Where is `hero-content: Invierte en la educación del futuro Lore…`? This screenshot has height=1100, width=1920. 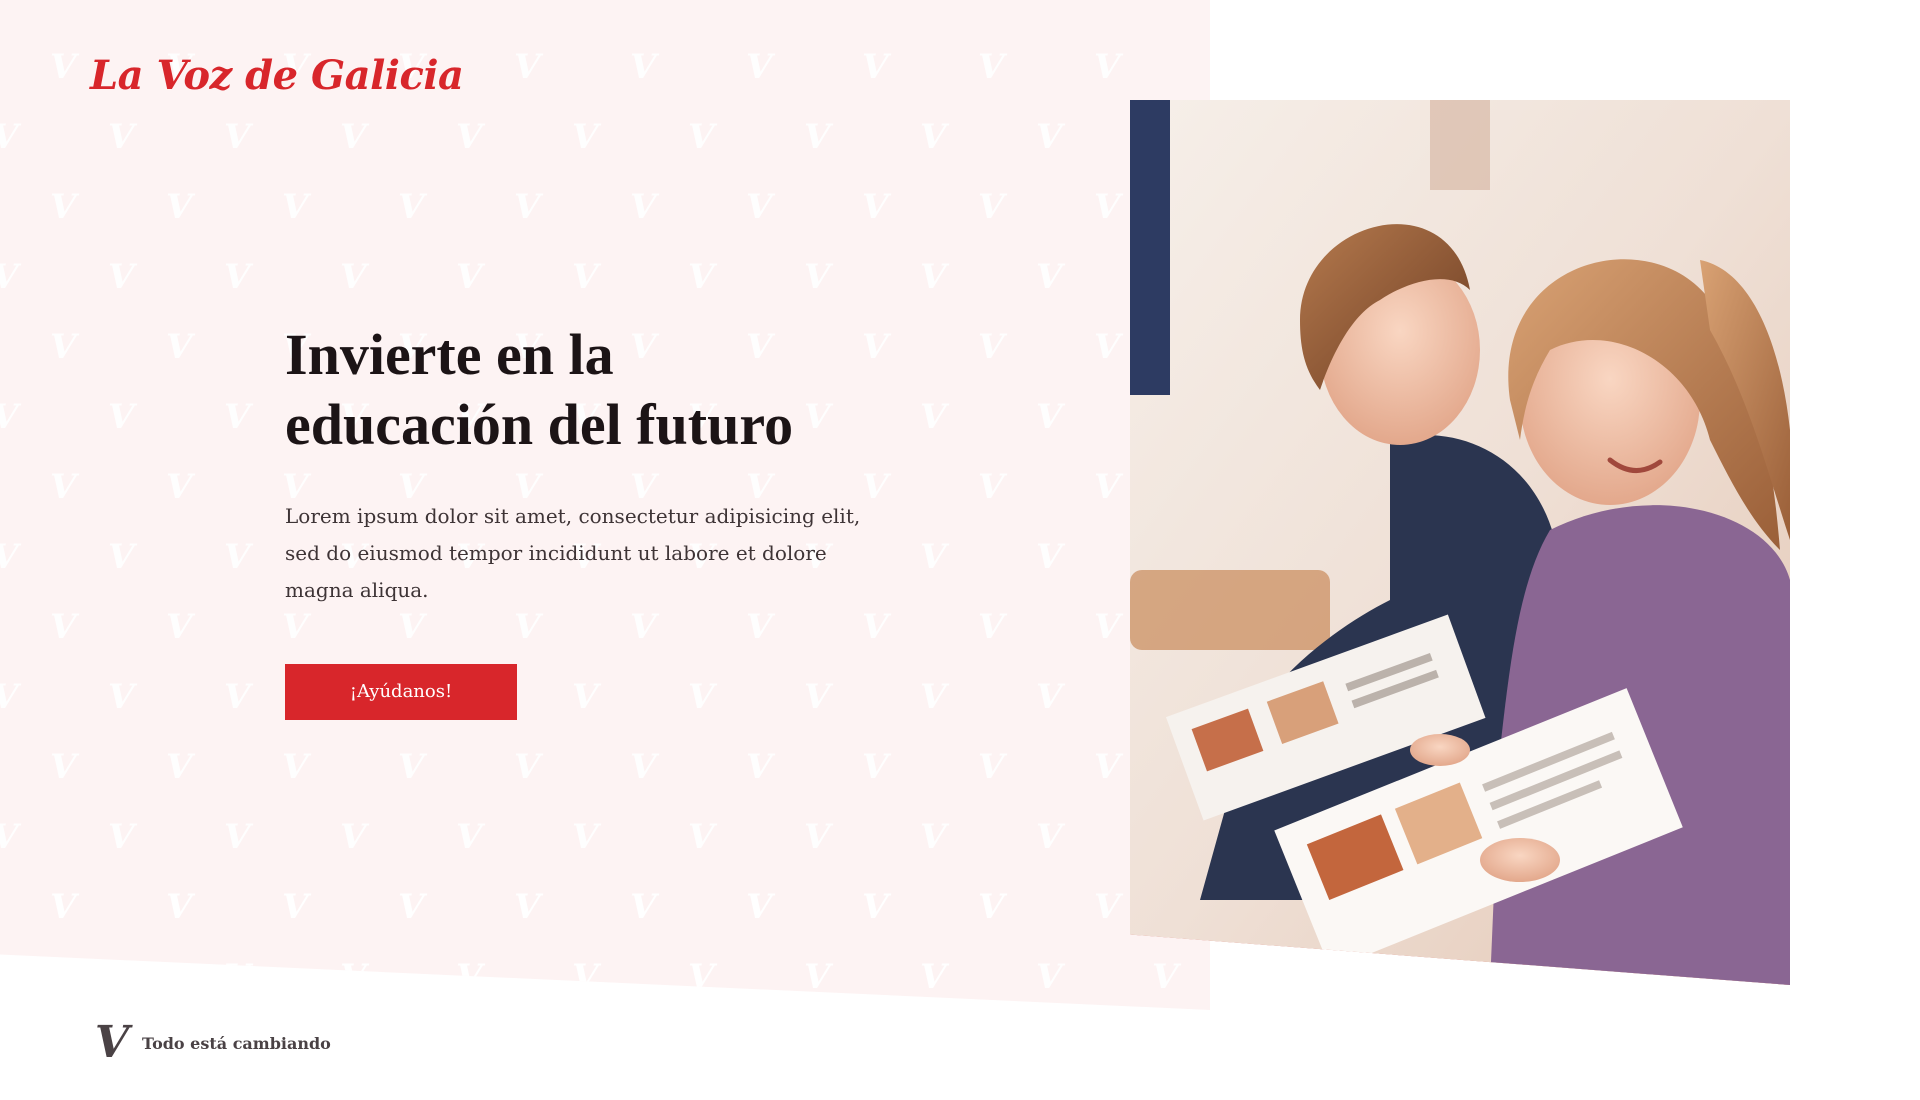 hero-content: Invierte en la educación del futuro Lore… is located at coordinates (575, 520).